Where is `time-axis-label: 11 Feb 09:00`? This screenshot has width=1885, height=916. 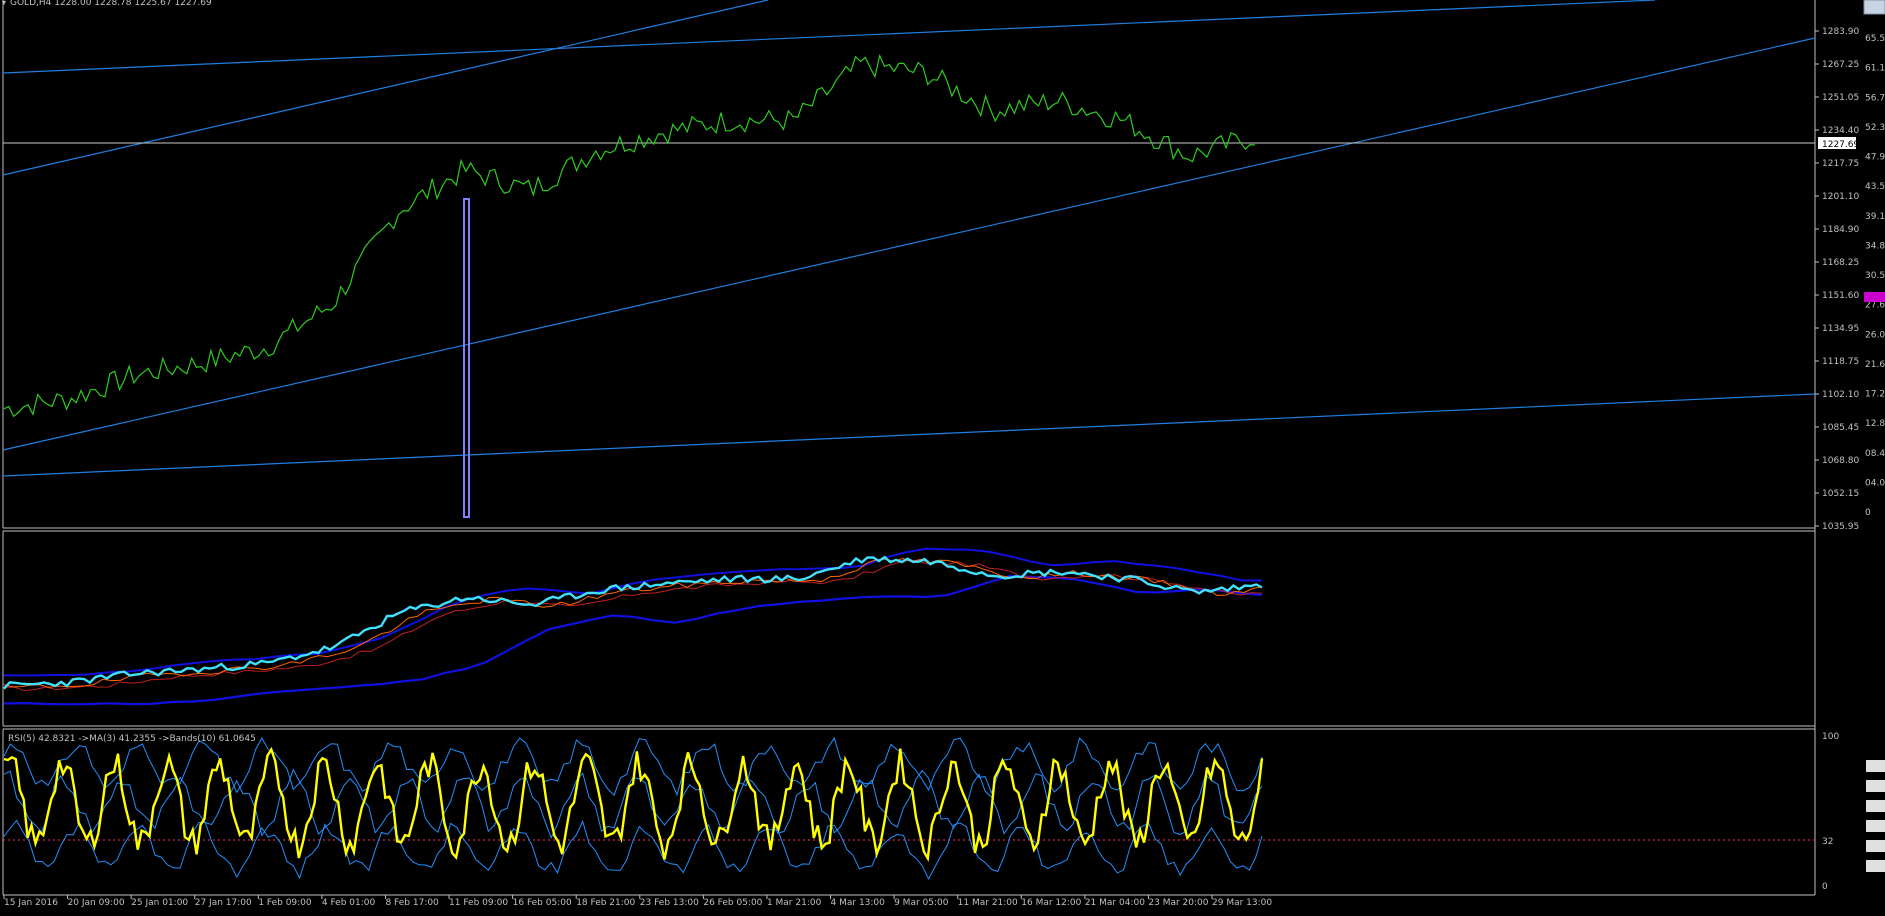
time-axis-label: 11 Feb 09:00 is located at coordinates (478, 903).